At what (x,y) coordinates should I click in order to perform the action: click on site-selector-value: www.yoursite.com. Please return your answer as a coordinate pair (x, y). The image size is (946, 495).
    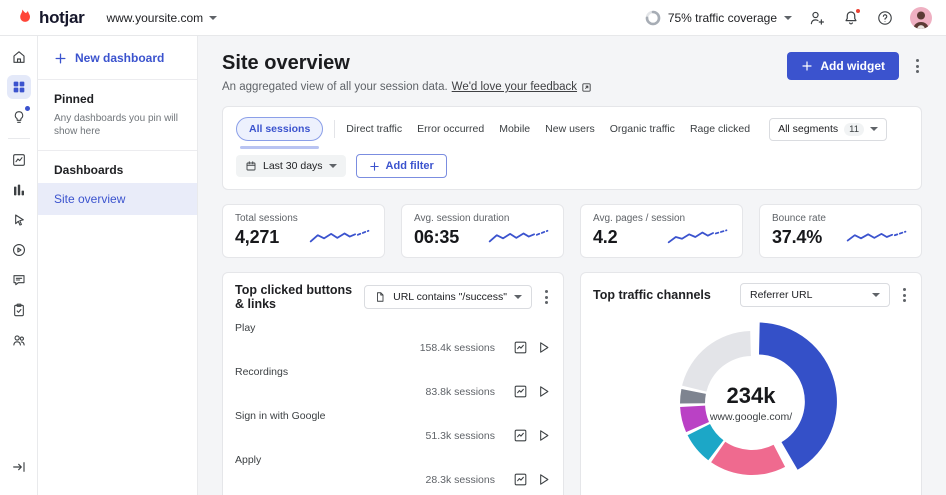
    Looking at the image, I should click on (155, 17).